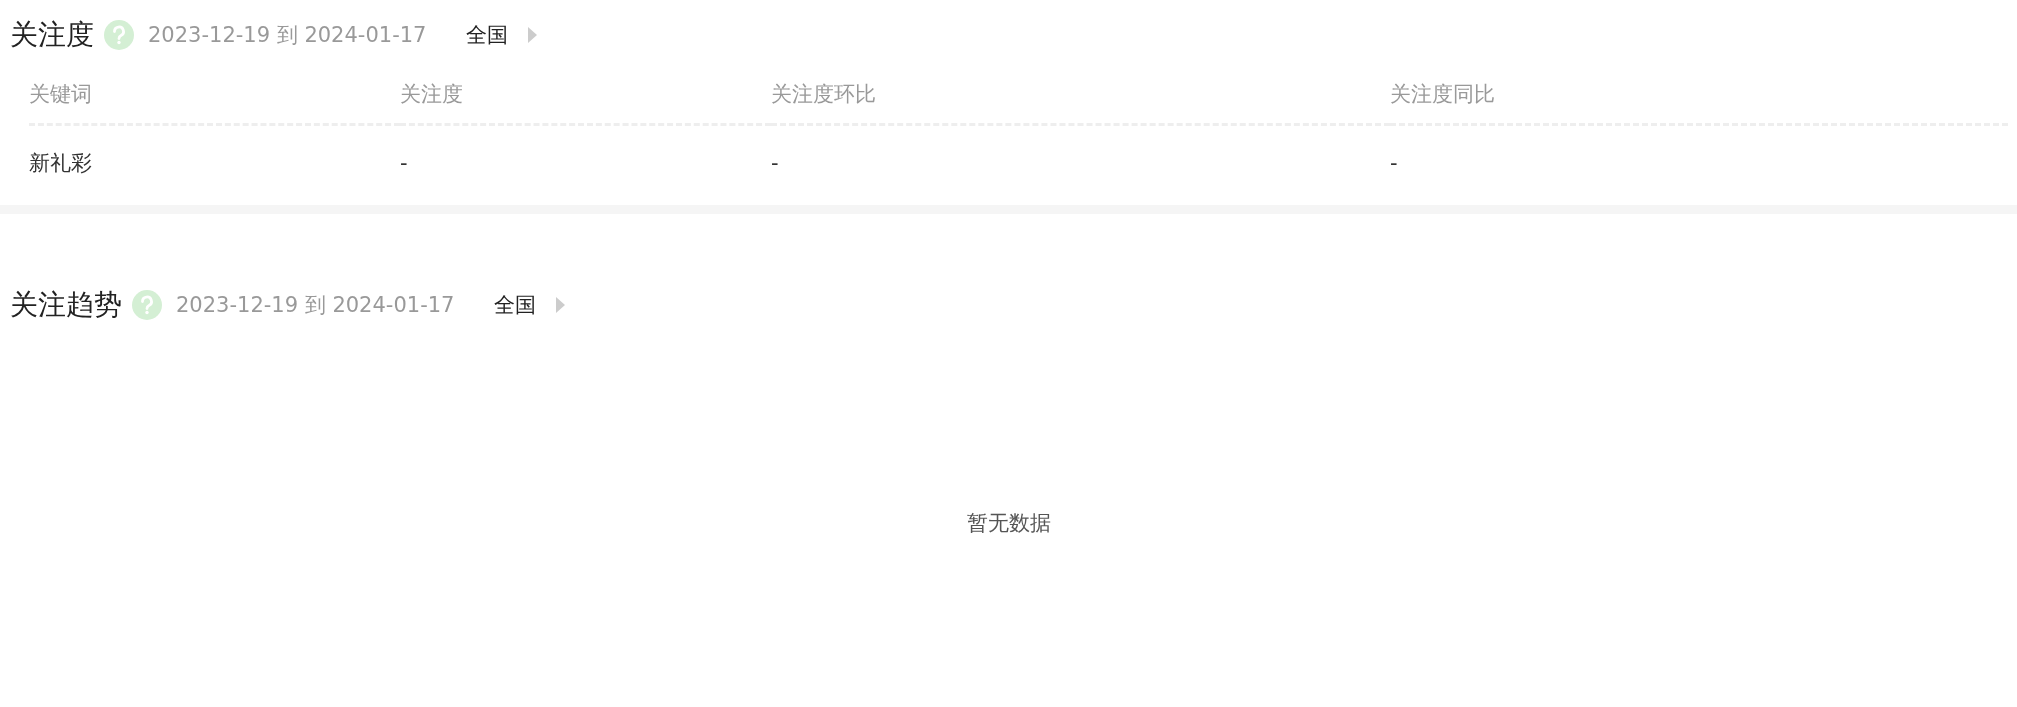 The height and width of the screenshot is (707, 2017). What do you see at coordinates (66, 305) in the screenshot?
I see `section-title: 关注趋势` at bounding box center [66, 305].